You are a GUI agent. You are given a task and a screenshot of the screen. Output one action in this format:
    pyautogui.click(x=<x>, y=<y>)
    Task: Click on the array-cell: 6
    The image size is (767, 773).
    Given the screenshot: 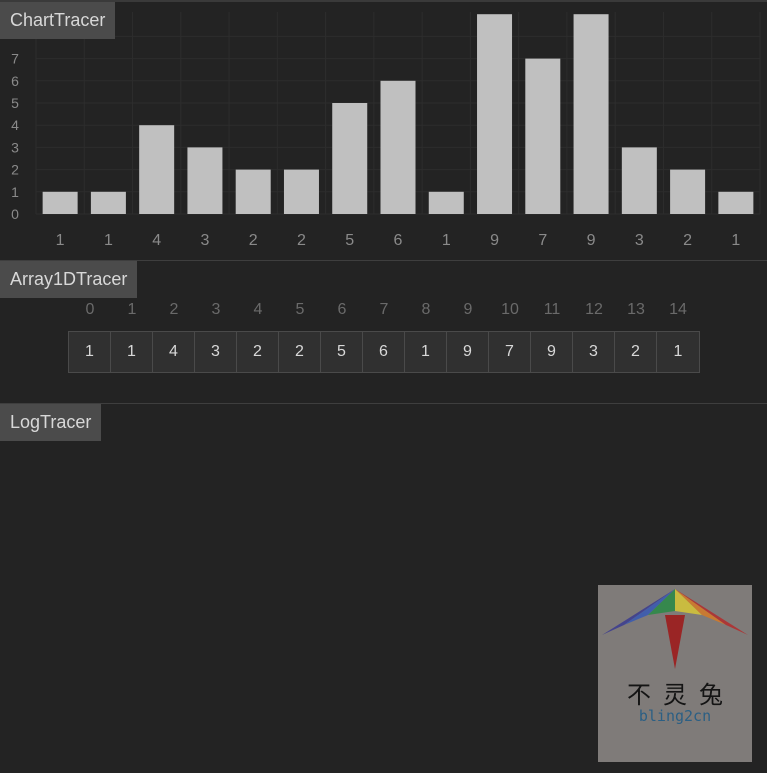 What is the action you would take?
    pyautogui.click(x=384, y=352)
    